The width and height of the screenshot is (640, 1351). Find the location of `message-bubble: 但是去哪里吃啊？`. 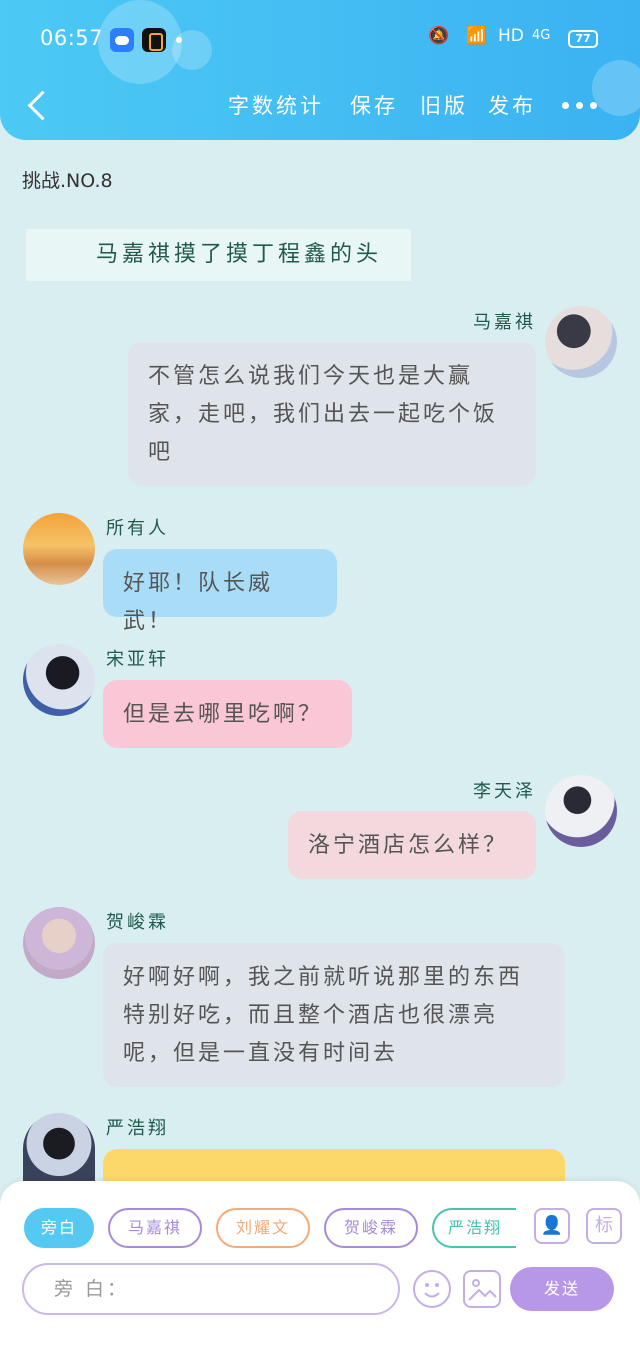

message-bubble: 但是去哪里吃啊？ is located at coordinates (227, 714).